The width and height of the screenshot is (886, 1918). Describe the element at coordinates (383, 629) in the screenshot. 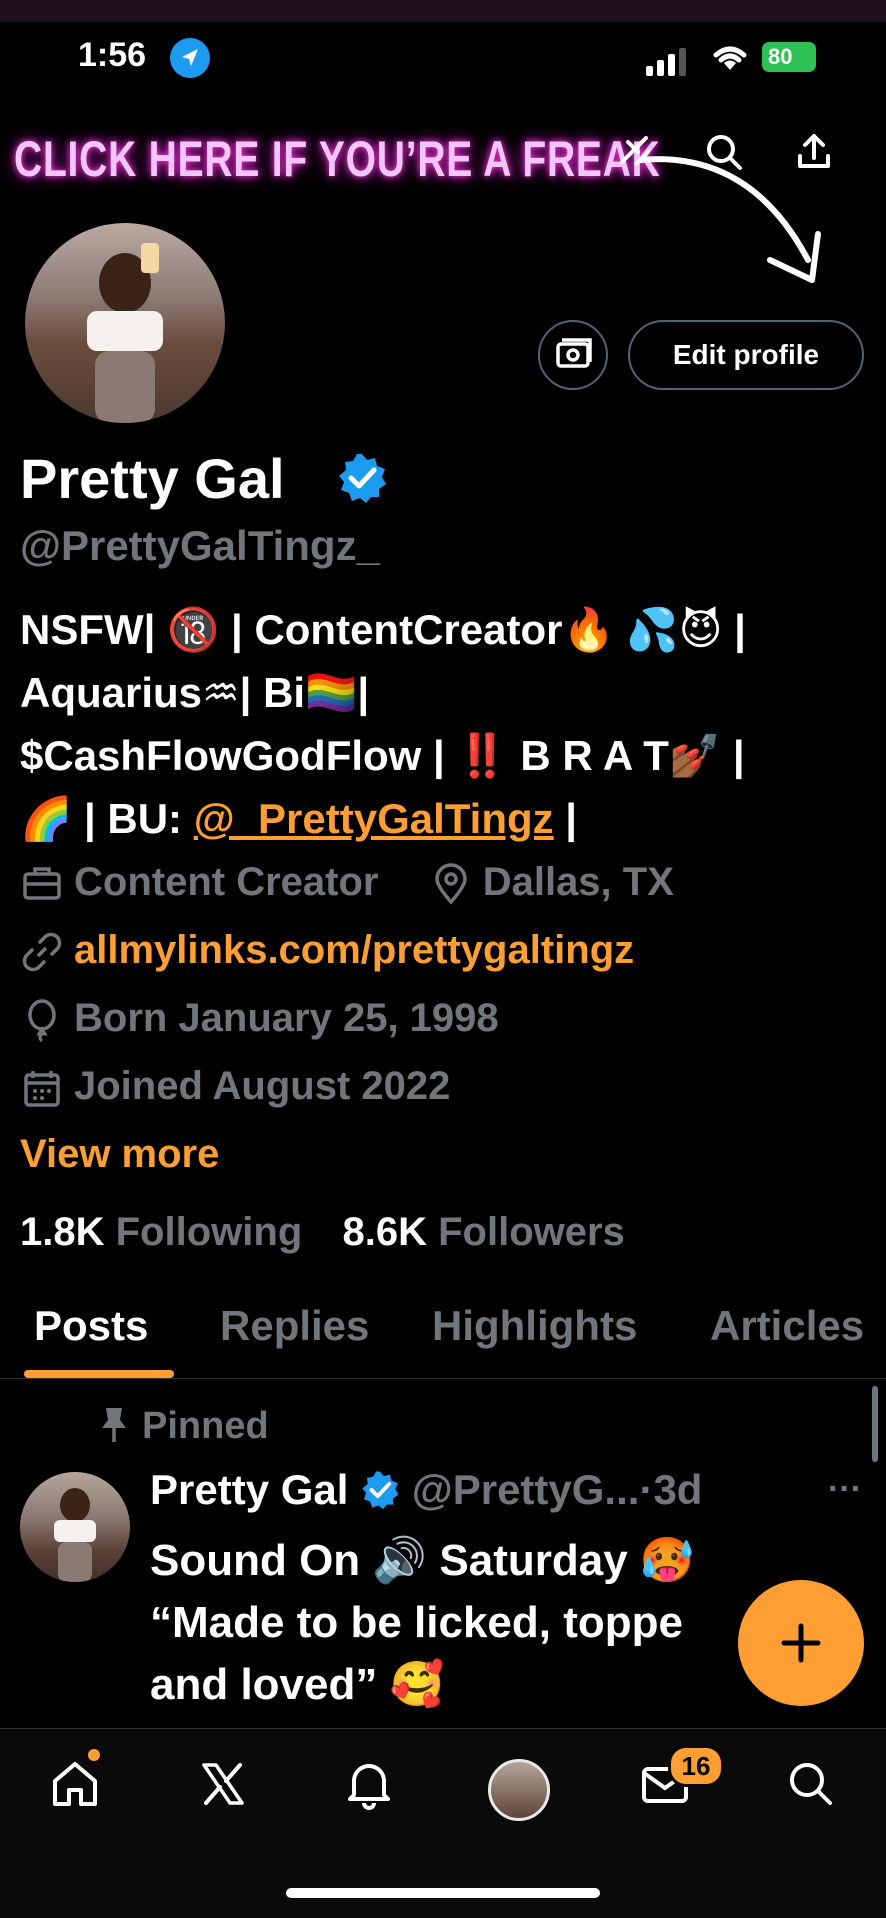

I see `bio-line: NSFW| 🔞 | ContentCreator🔥 💦😈 |` at that location.